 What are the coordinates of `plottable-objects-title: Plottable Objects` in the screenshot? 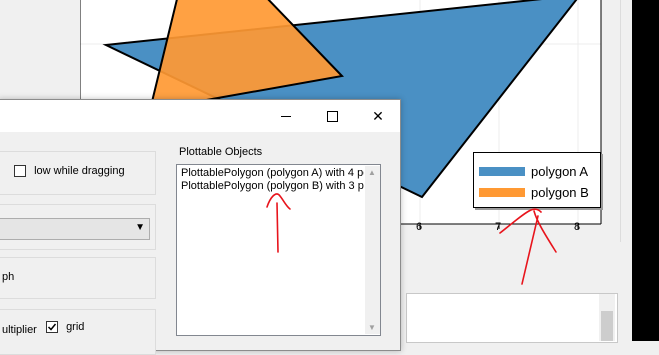 It's located at (221, 152).